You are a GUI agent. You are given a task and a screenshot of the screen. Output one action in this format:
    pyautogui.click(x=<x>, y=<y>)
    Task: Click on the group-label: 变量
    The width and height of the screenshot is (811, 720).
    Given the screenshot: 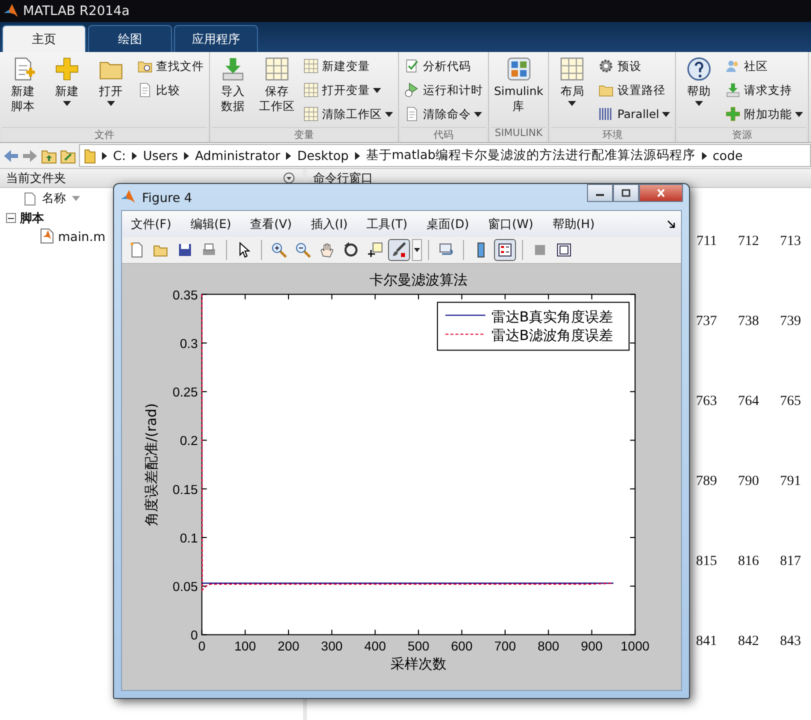 What is the action you would take?
    pyautogui.click(x=304, y=134)
    